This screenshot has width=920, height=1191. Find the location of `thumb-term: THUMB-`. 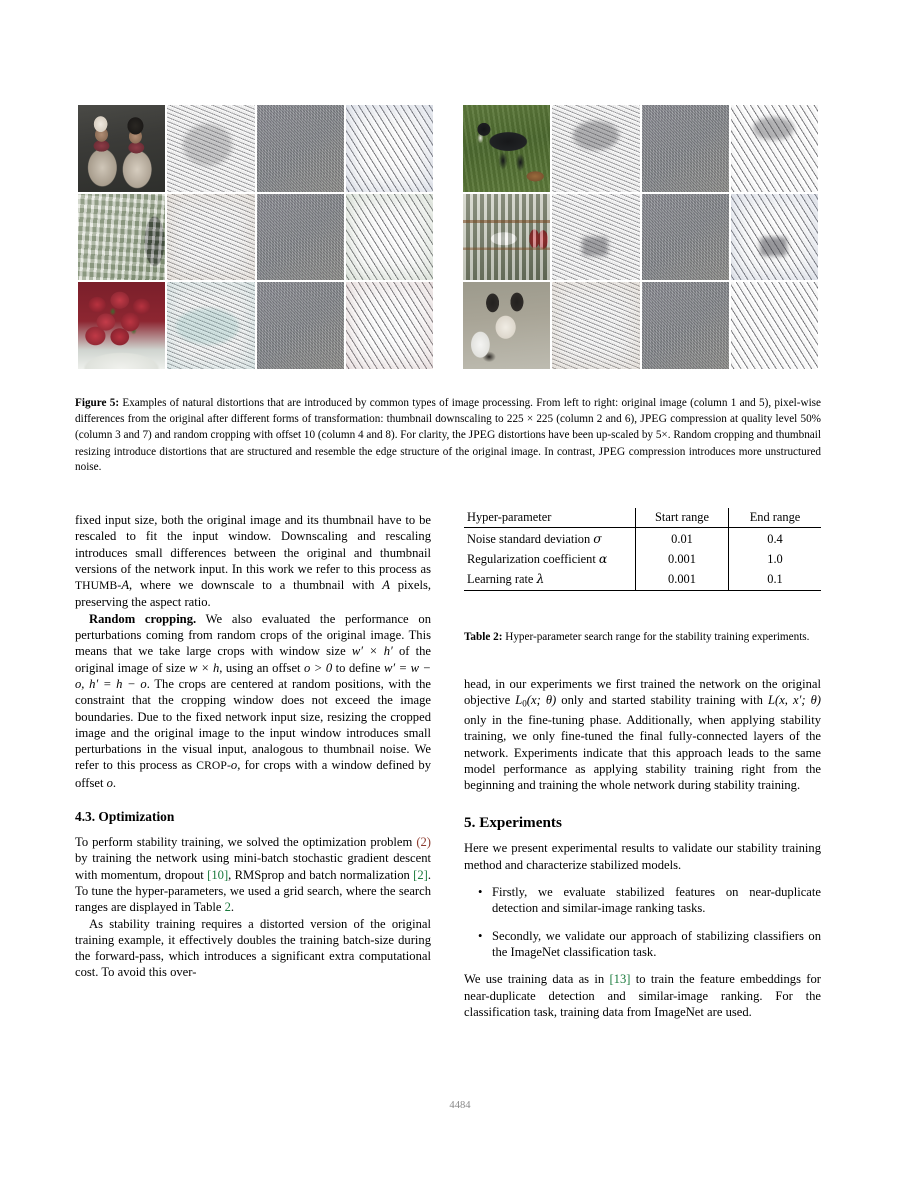

thumb-term: THUMB- is located at coordinates (98, 586).